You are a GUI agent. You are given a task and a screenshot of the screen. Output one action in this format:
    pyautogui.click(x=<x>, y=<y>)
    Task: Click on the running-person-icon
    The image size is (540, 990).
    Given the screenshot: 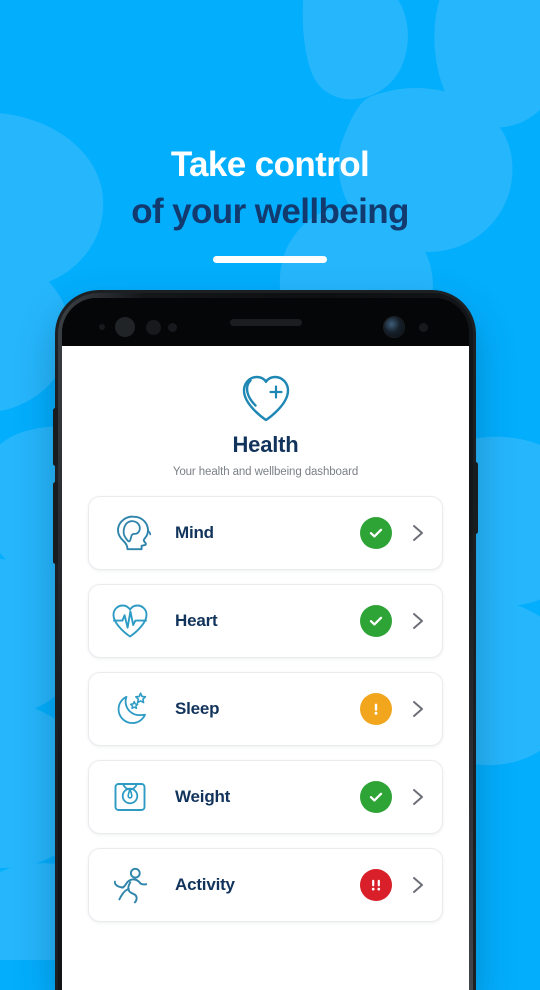 What is the action you would take?
    pyautogui.click(x=130, y=885)
    